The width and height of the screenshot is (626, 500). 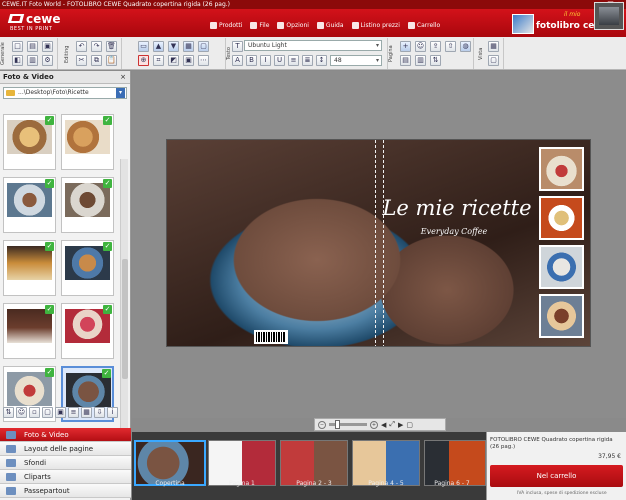 I want to click on photo-scrollbar, so click(x=124, y=316).